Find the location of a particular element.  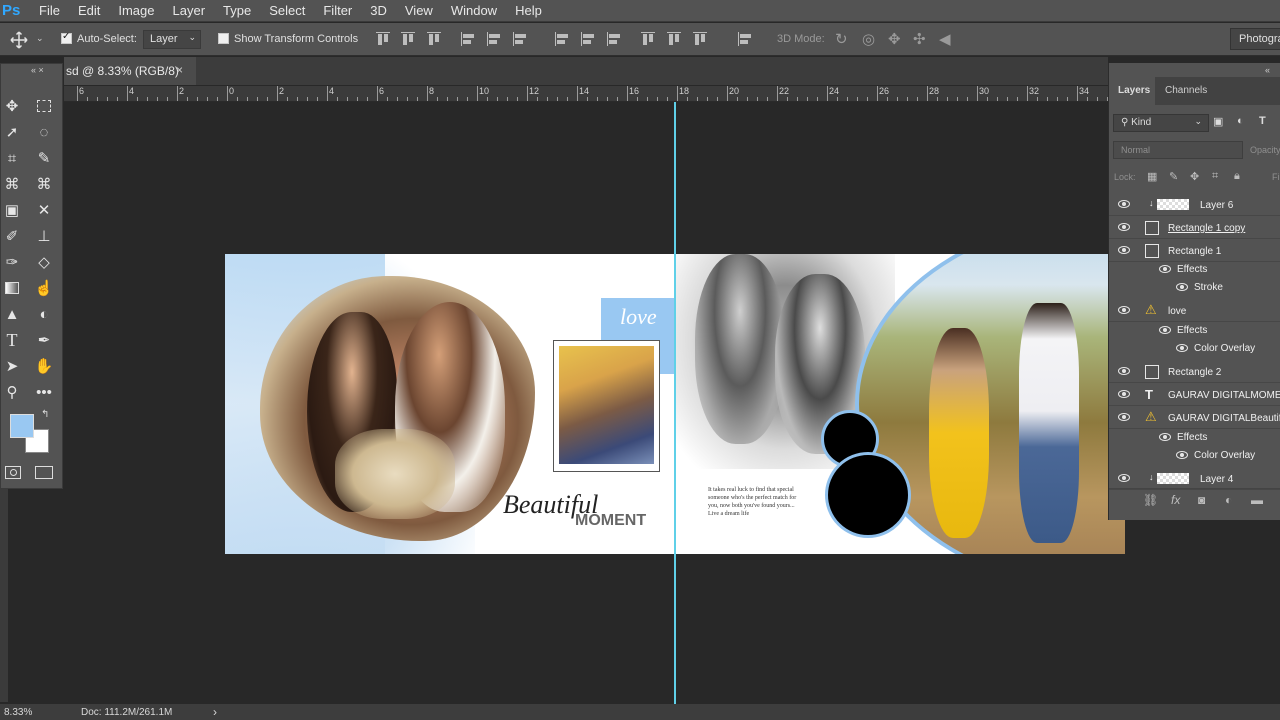

blend-mode-dropdown: Normal is located at coordinates (1178, 150).